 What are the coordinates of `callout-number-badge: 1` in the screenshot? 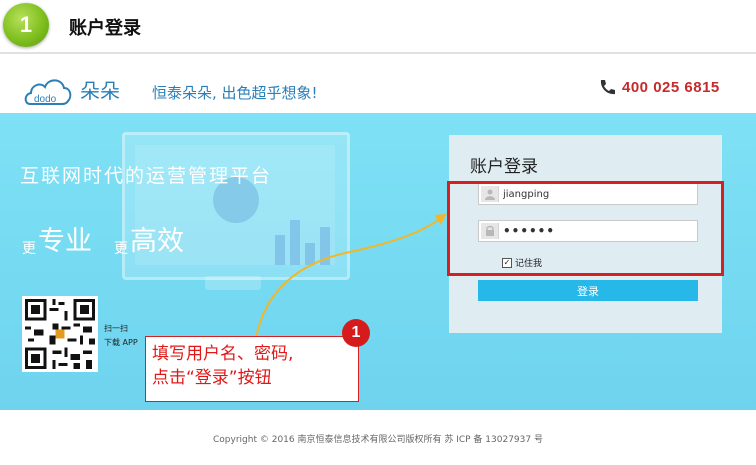 It's located at (356, 333).